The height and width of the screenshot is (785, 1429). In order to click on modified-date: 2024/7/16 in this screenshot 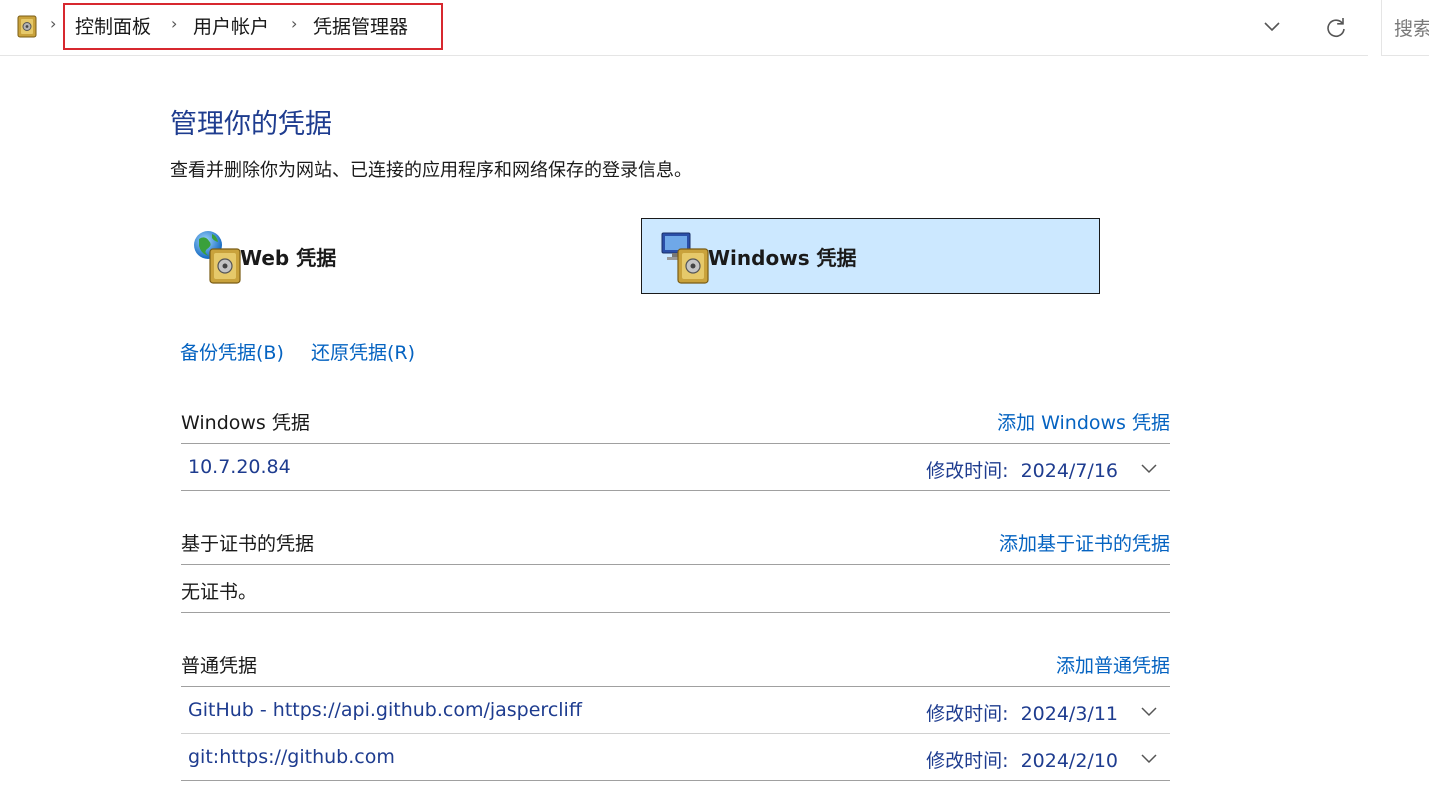, I will do `click(1069, 471)`.